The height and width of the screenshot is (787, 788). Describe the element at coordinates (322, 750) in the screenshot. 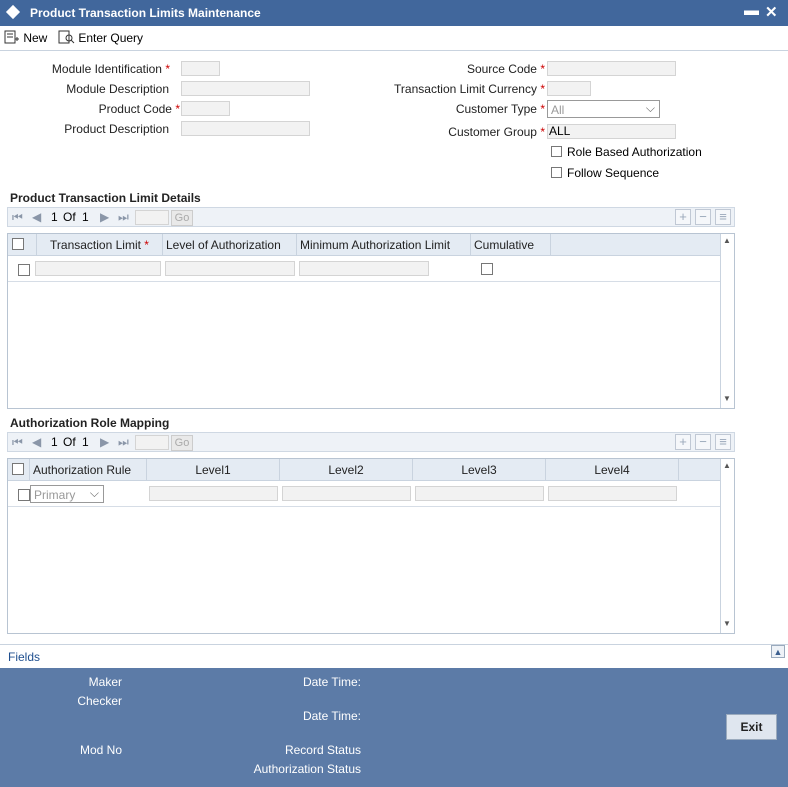

I see `record-status-label: Record Status` at that location.